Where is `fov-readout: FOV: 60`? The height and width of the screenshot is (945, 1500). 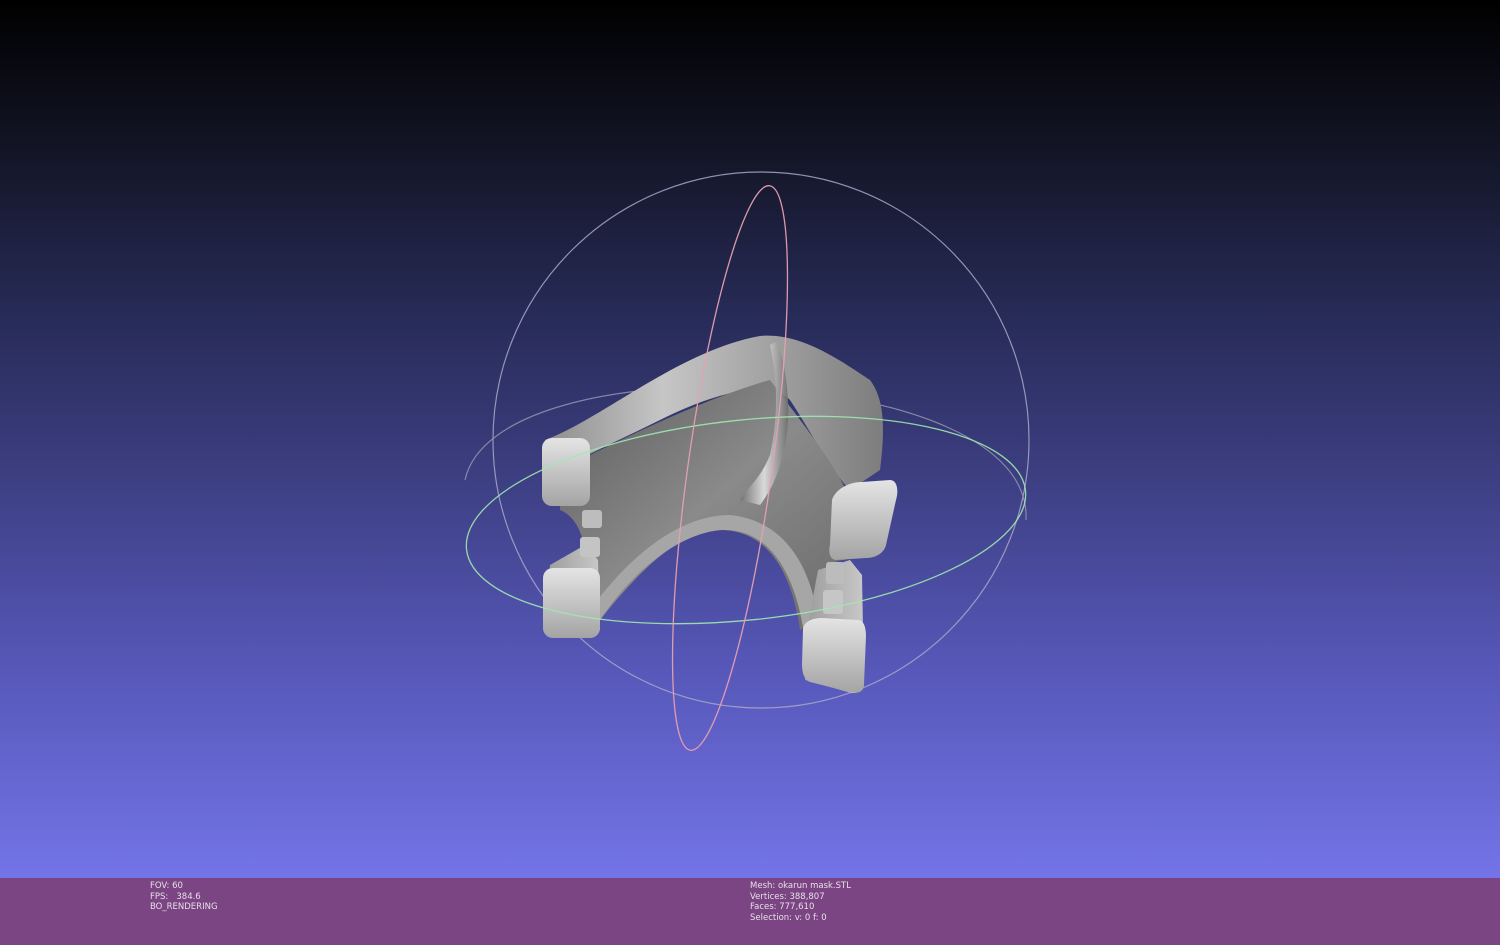
fov-readout: FOV: 60 is located at coordinates (166, 886).